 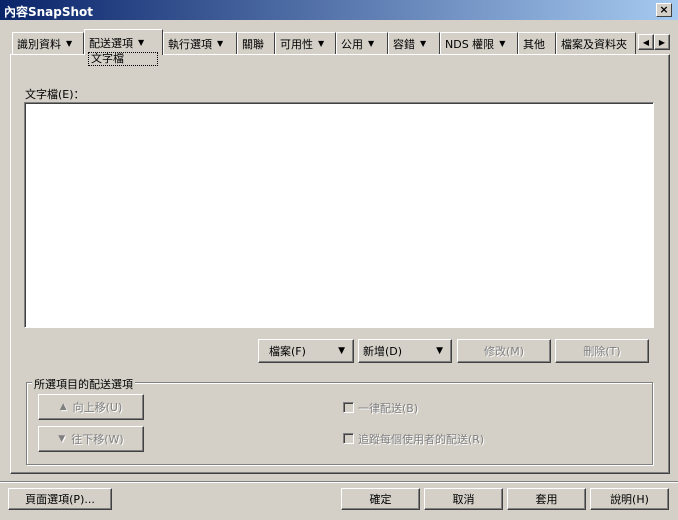 I want to click on move-down-button: ▼ 往下移(W), so click(x=91, y=439).